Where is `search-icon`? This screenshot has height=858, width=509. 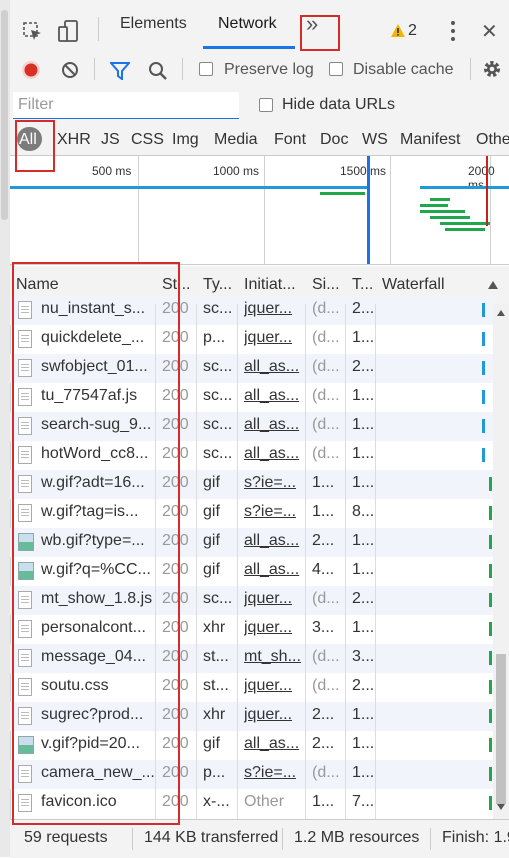
search-icon is located at coordinates (158, 71).